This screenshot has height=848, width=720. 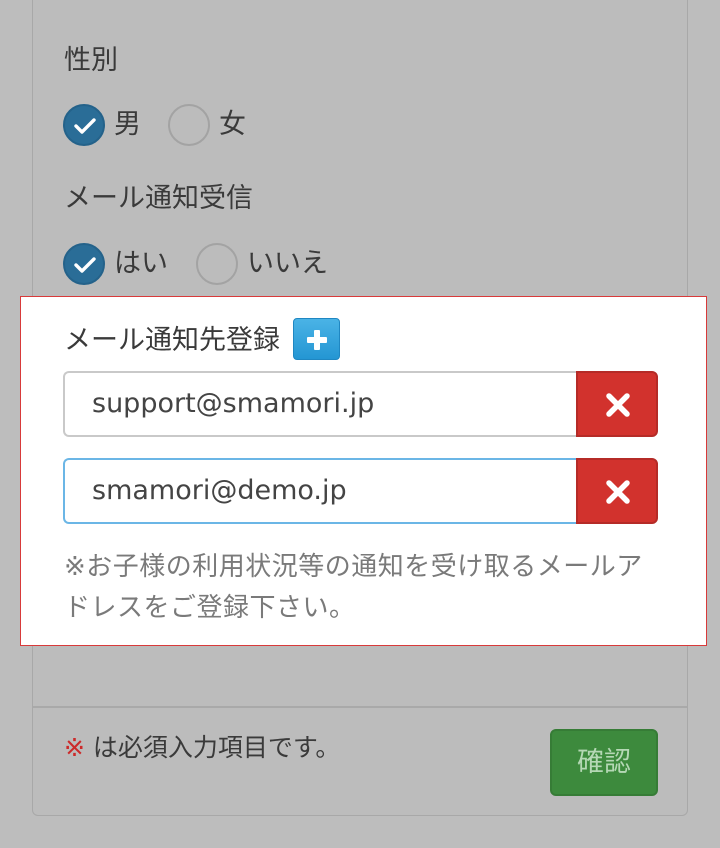 I want to click on add-email-button, so click(x=316, y=339).